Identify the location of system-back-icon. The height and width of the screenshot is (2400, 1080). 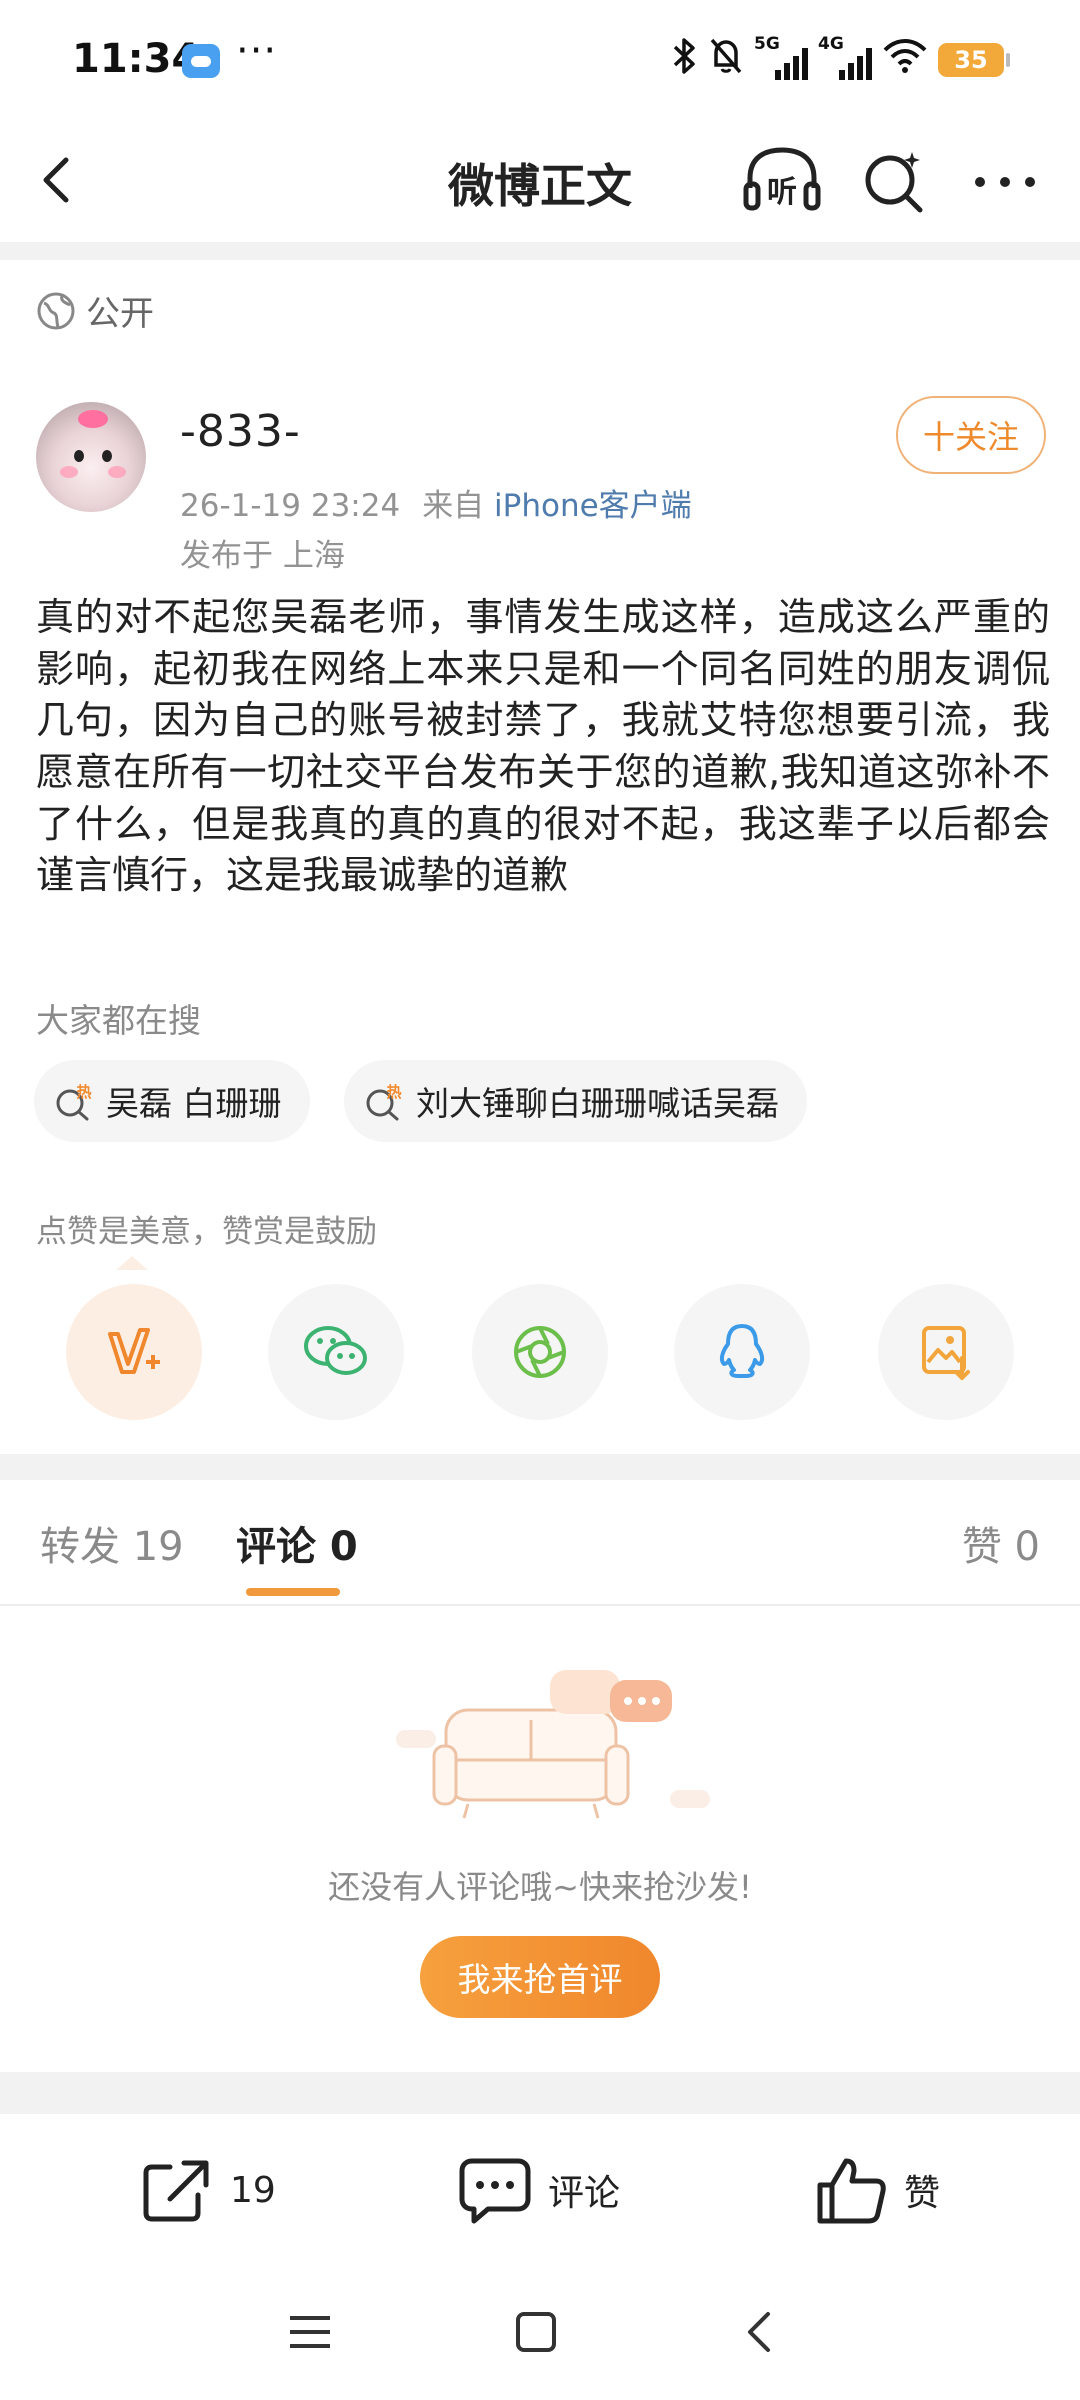
(760, 2332).